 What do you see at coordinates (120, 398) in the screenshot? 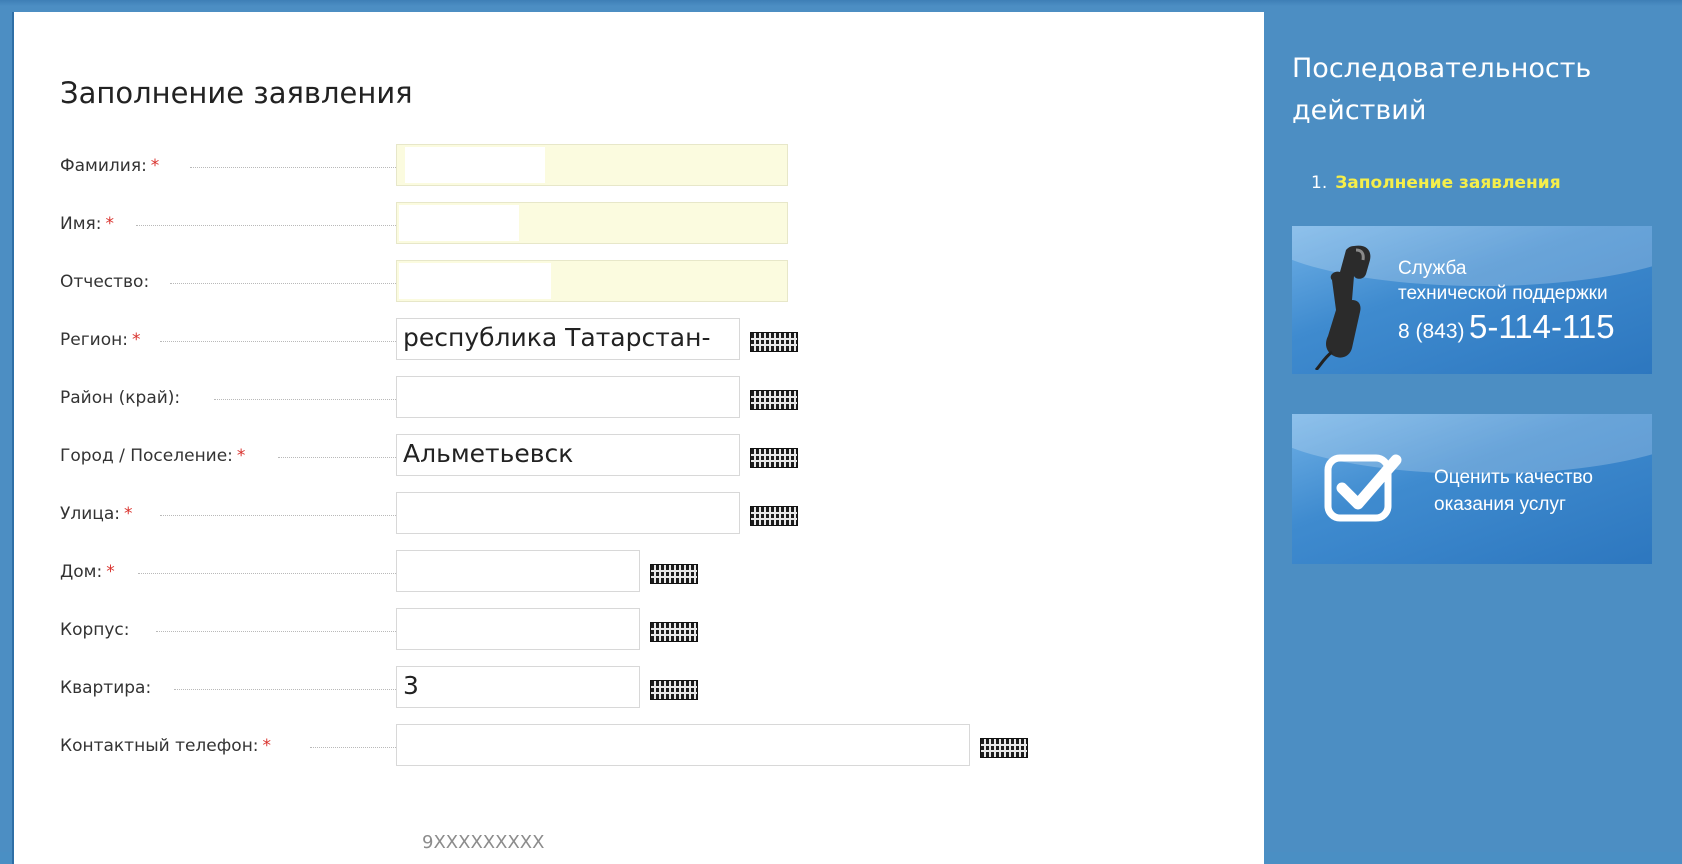
I see `district-label: Район (край):` at bounding box center [120, 398].